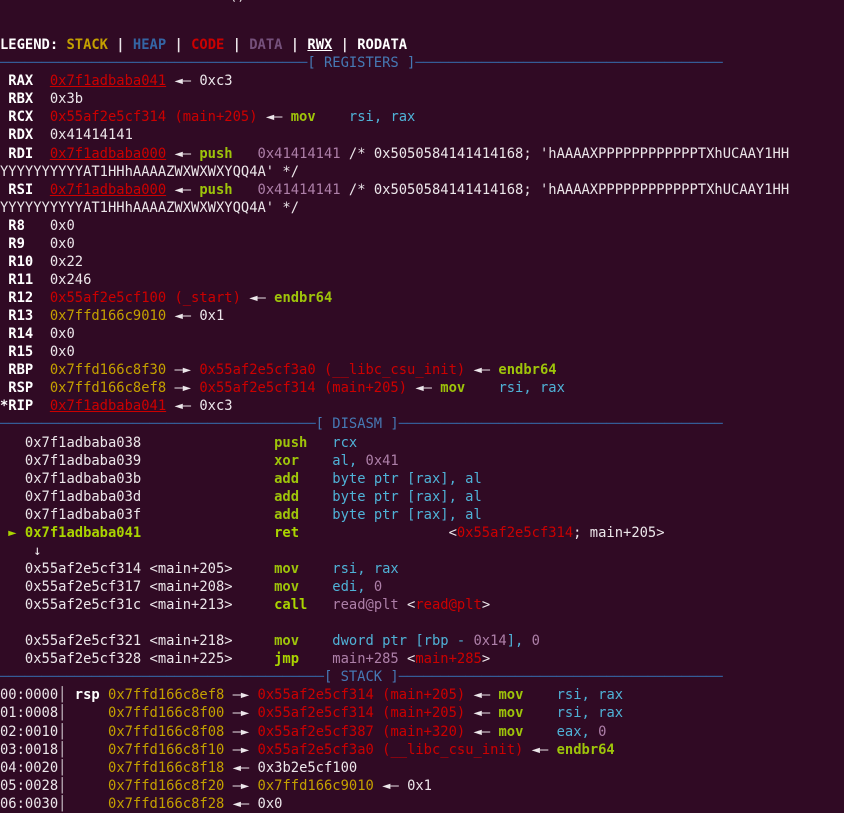 The height and width of the screenshot is (813, 844). I want to click on r15-value: 0x0, so click(62, 352).